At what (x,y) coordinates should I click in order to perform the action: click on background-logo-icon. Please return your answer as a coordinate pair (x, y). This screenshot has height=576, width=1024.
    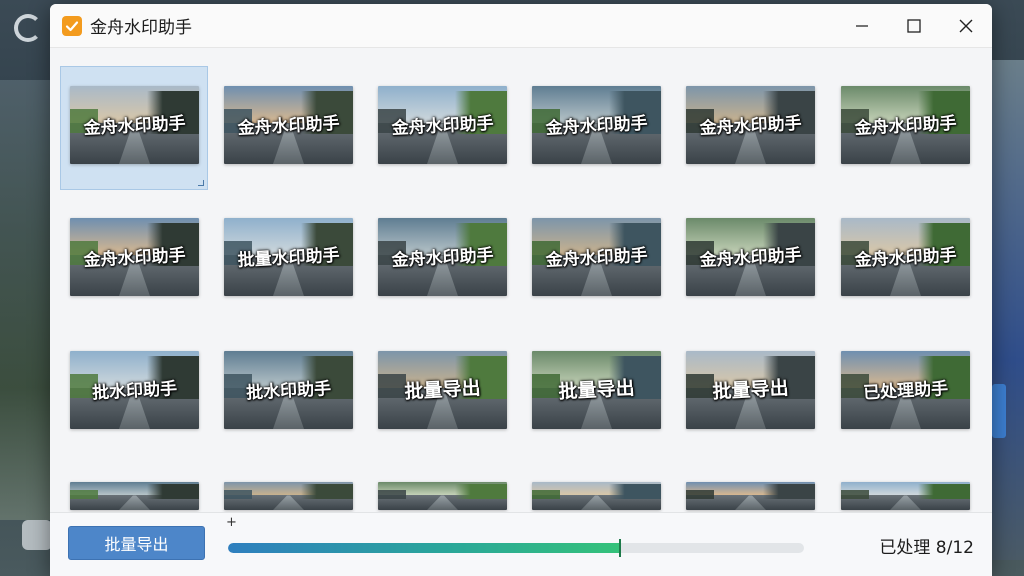
    Looking at the image, I should click on (28, 28).